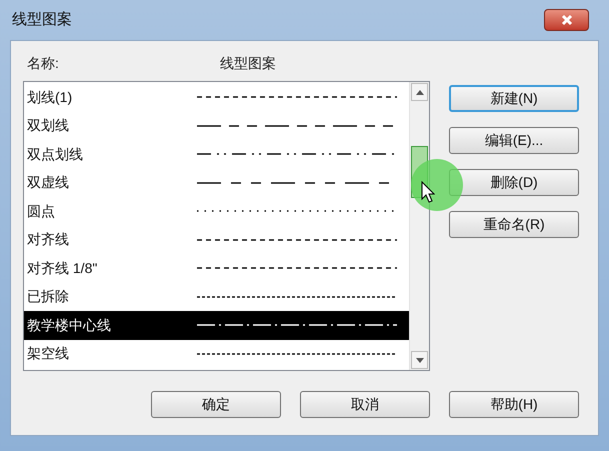  I want to click on dialog-button: 新建(N), so click(514, 98).